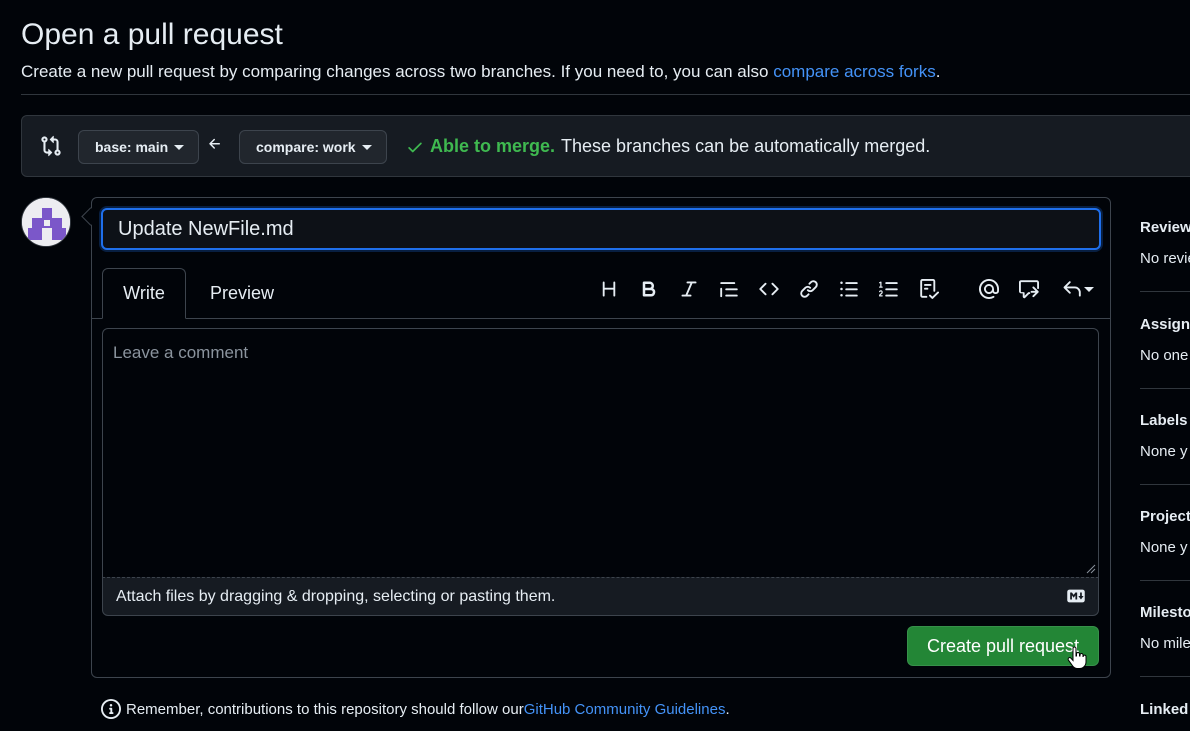 The width and height of the screenshot is (1190, 731). What do you see at coordinates (849, 289) in the screenshot?
I see `unordered-list-icon` at bounding box center [849, 289].